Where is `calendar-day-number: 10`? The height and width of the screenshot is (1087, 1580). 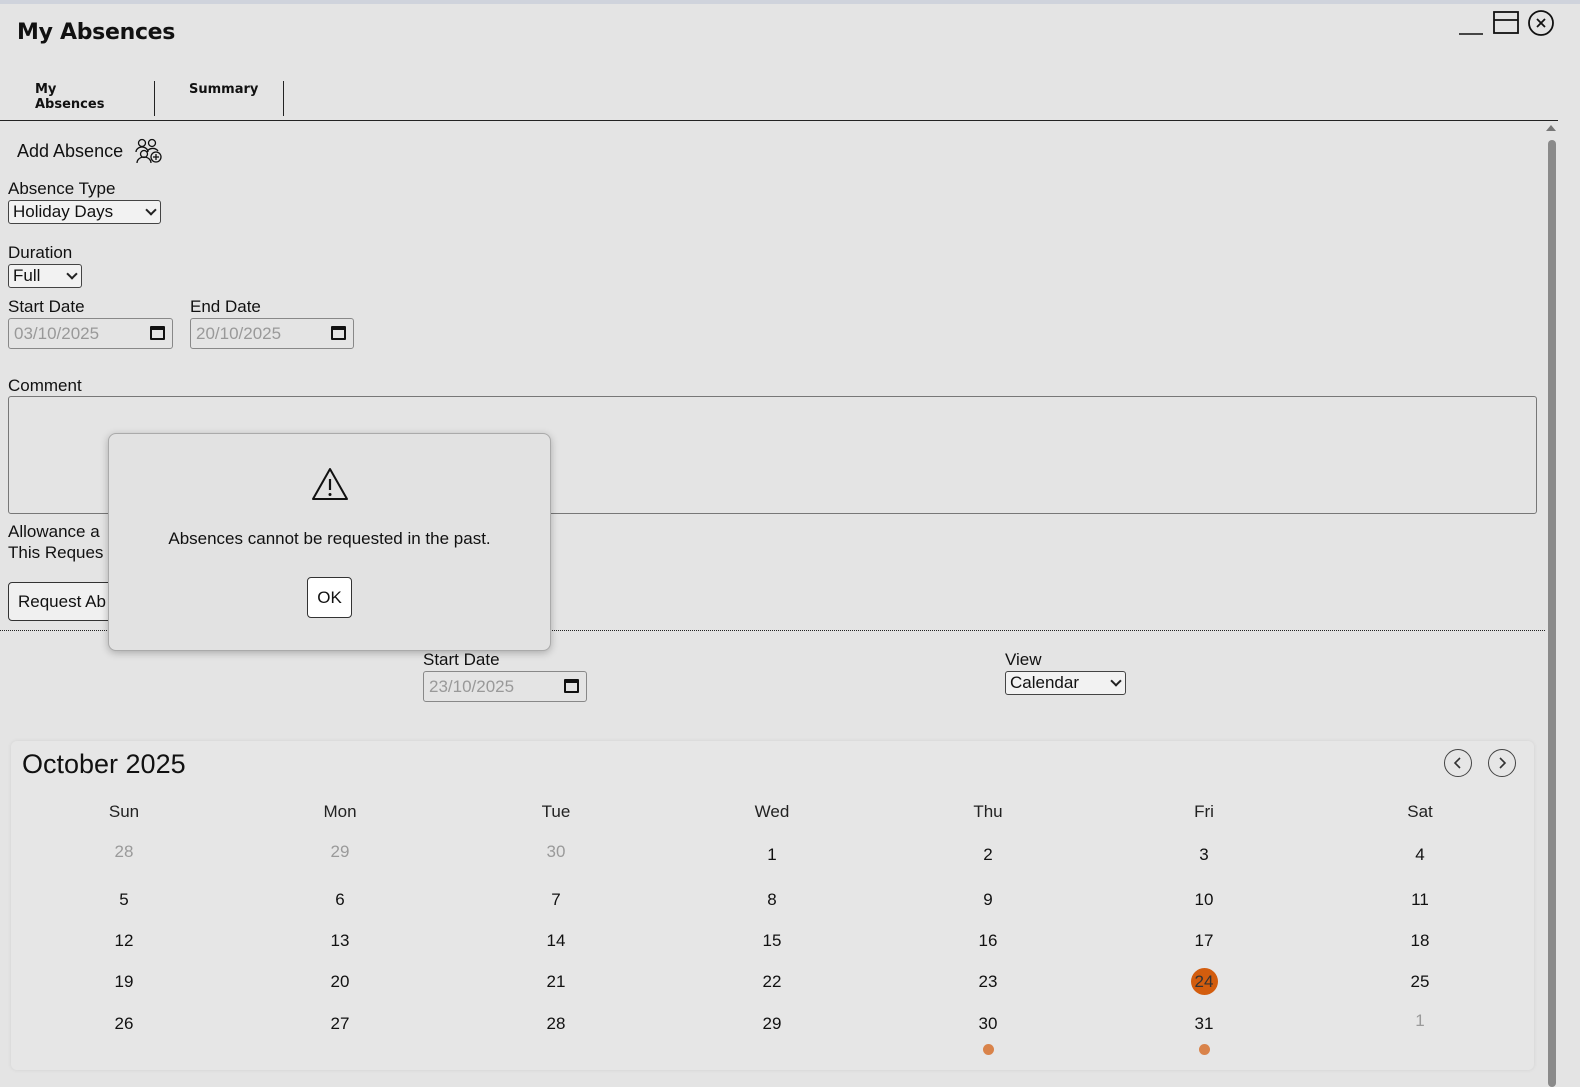
calendar-day-number: 10 is located at coordinates (1204, 899).